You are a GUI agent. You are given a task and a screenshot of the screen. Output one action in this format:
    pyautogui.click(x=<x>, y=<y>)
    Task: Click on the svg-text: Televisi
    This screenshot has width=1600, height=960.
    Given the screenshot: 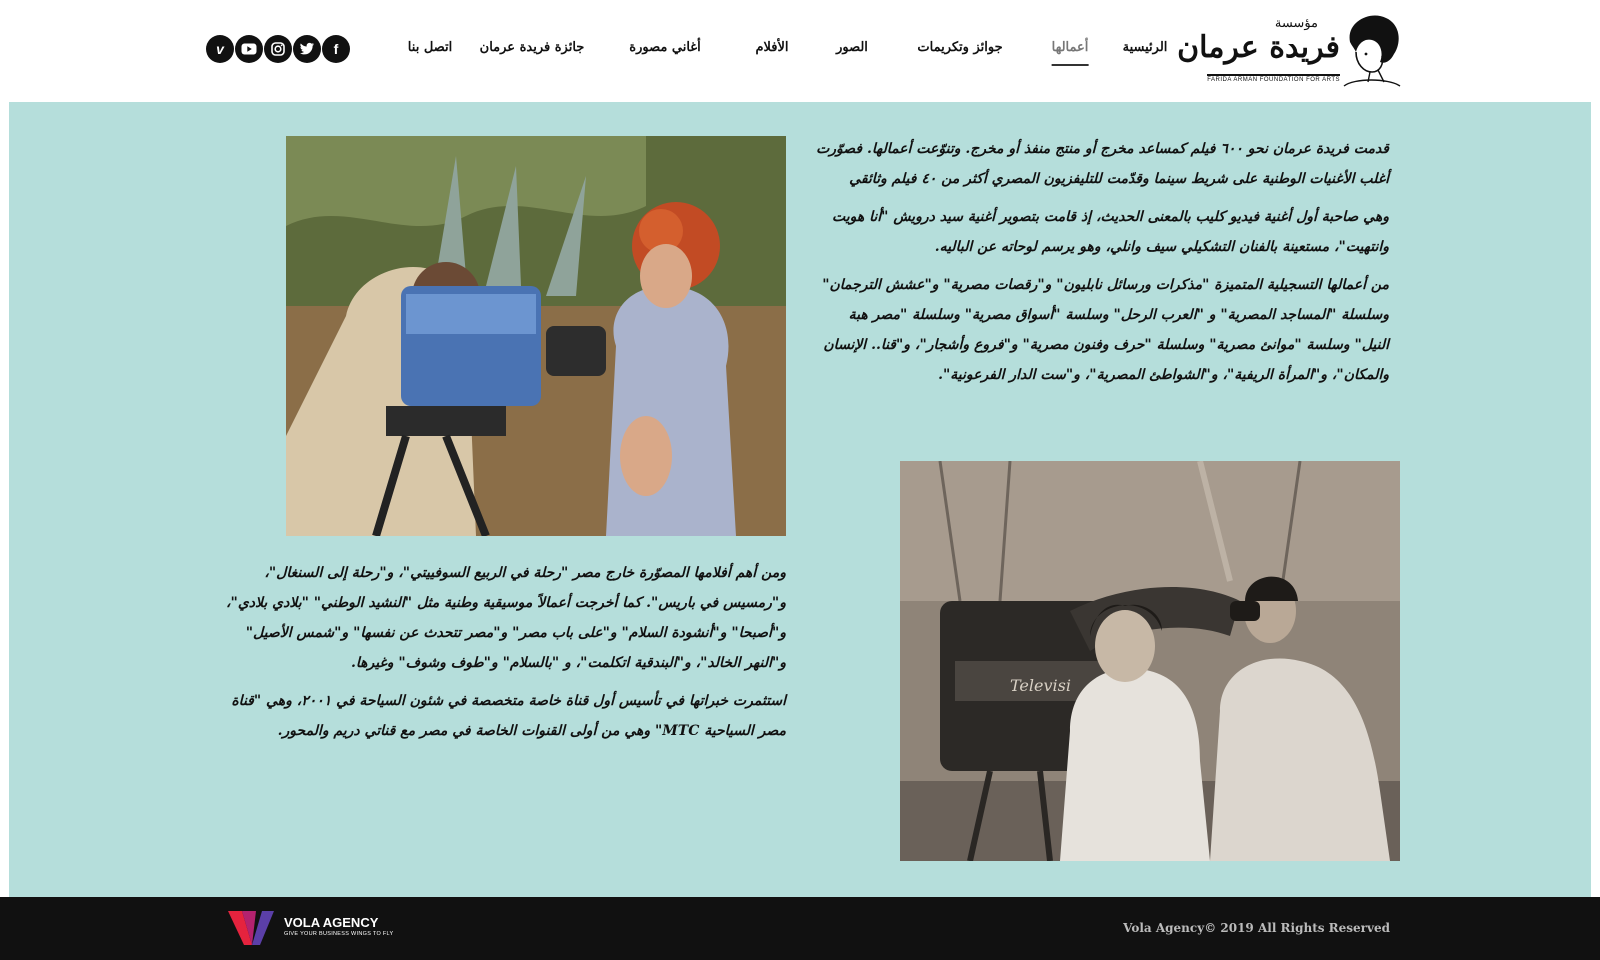 What is the action you would take?
    pyautogui.click(x=1040, y=685)
    